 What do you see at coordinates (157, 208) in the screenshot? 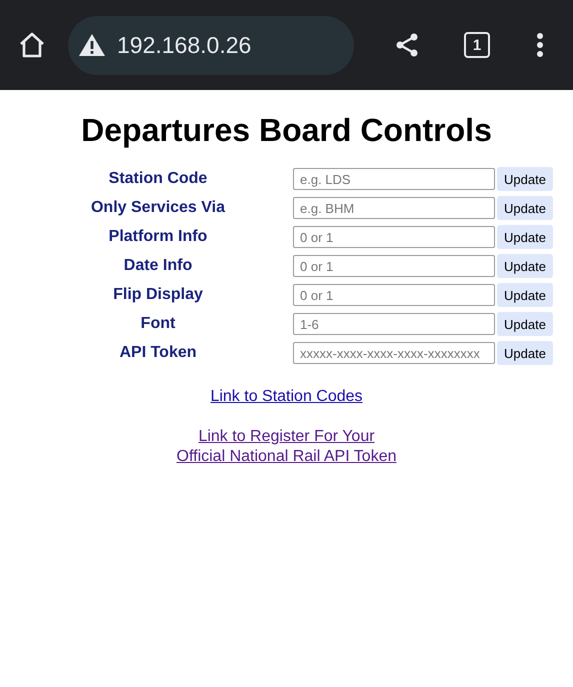
I see `setting-label: Only Services Via` at bounding box center [157, 208].